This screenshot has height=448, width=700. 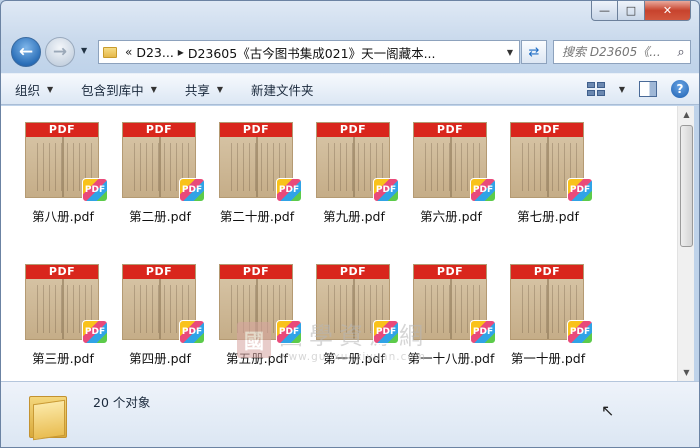 What do you see at coordinates (608, 410) in the screenshot?
I see `mouse-cursor-icon: ↖` at bounding box center [608, 410].